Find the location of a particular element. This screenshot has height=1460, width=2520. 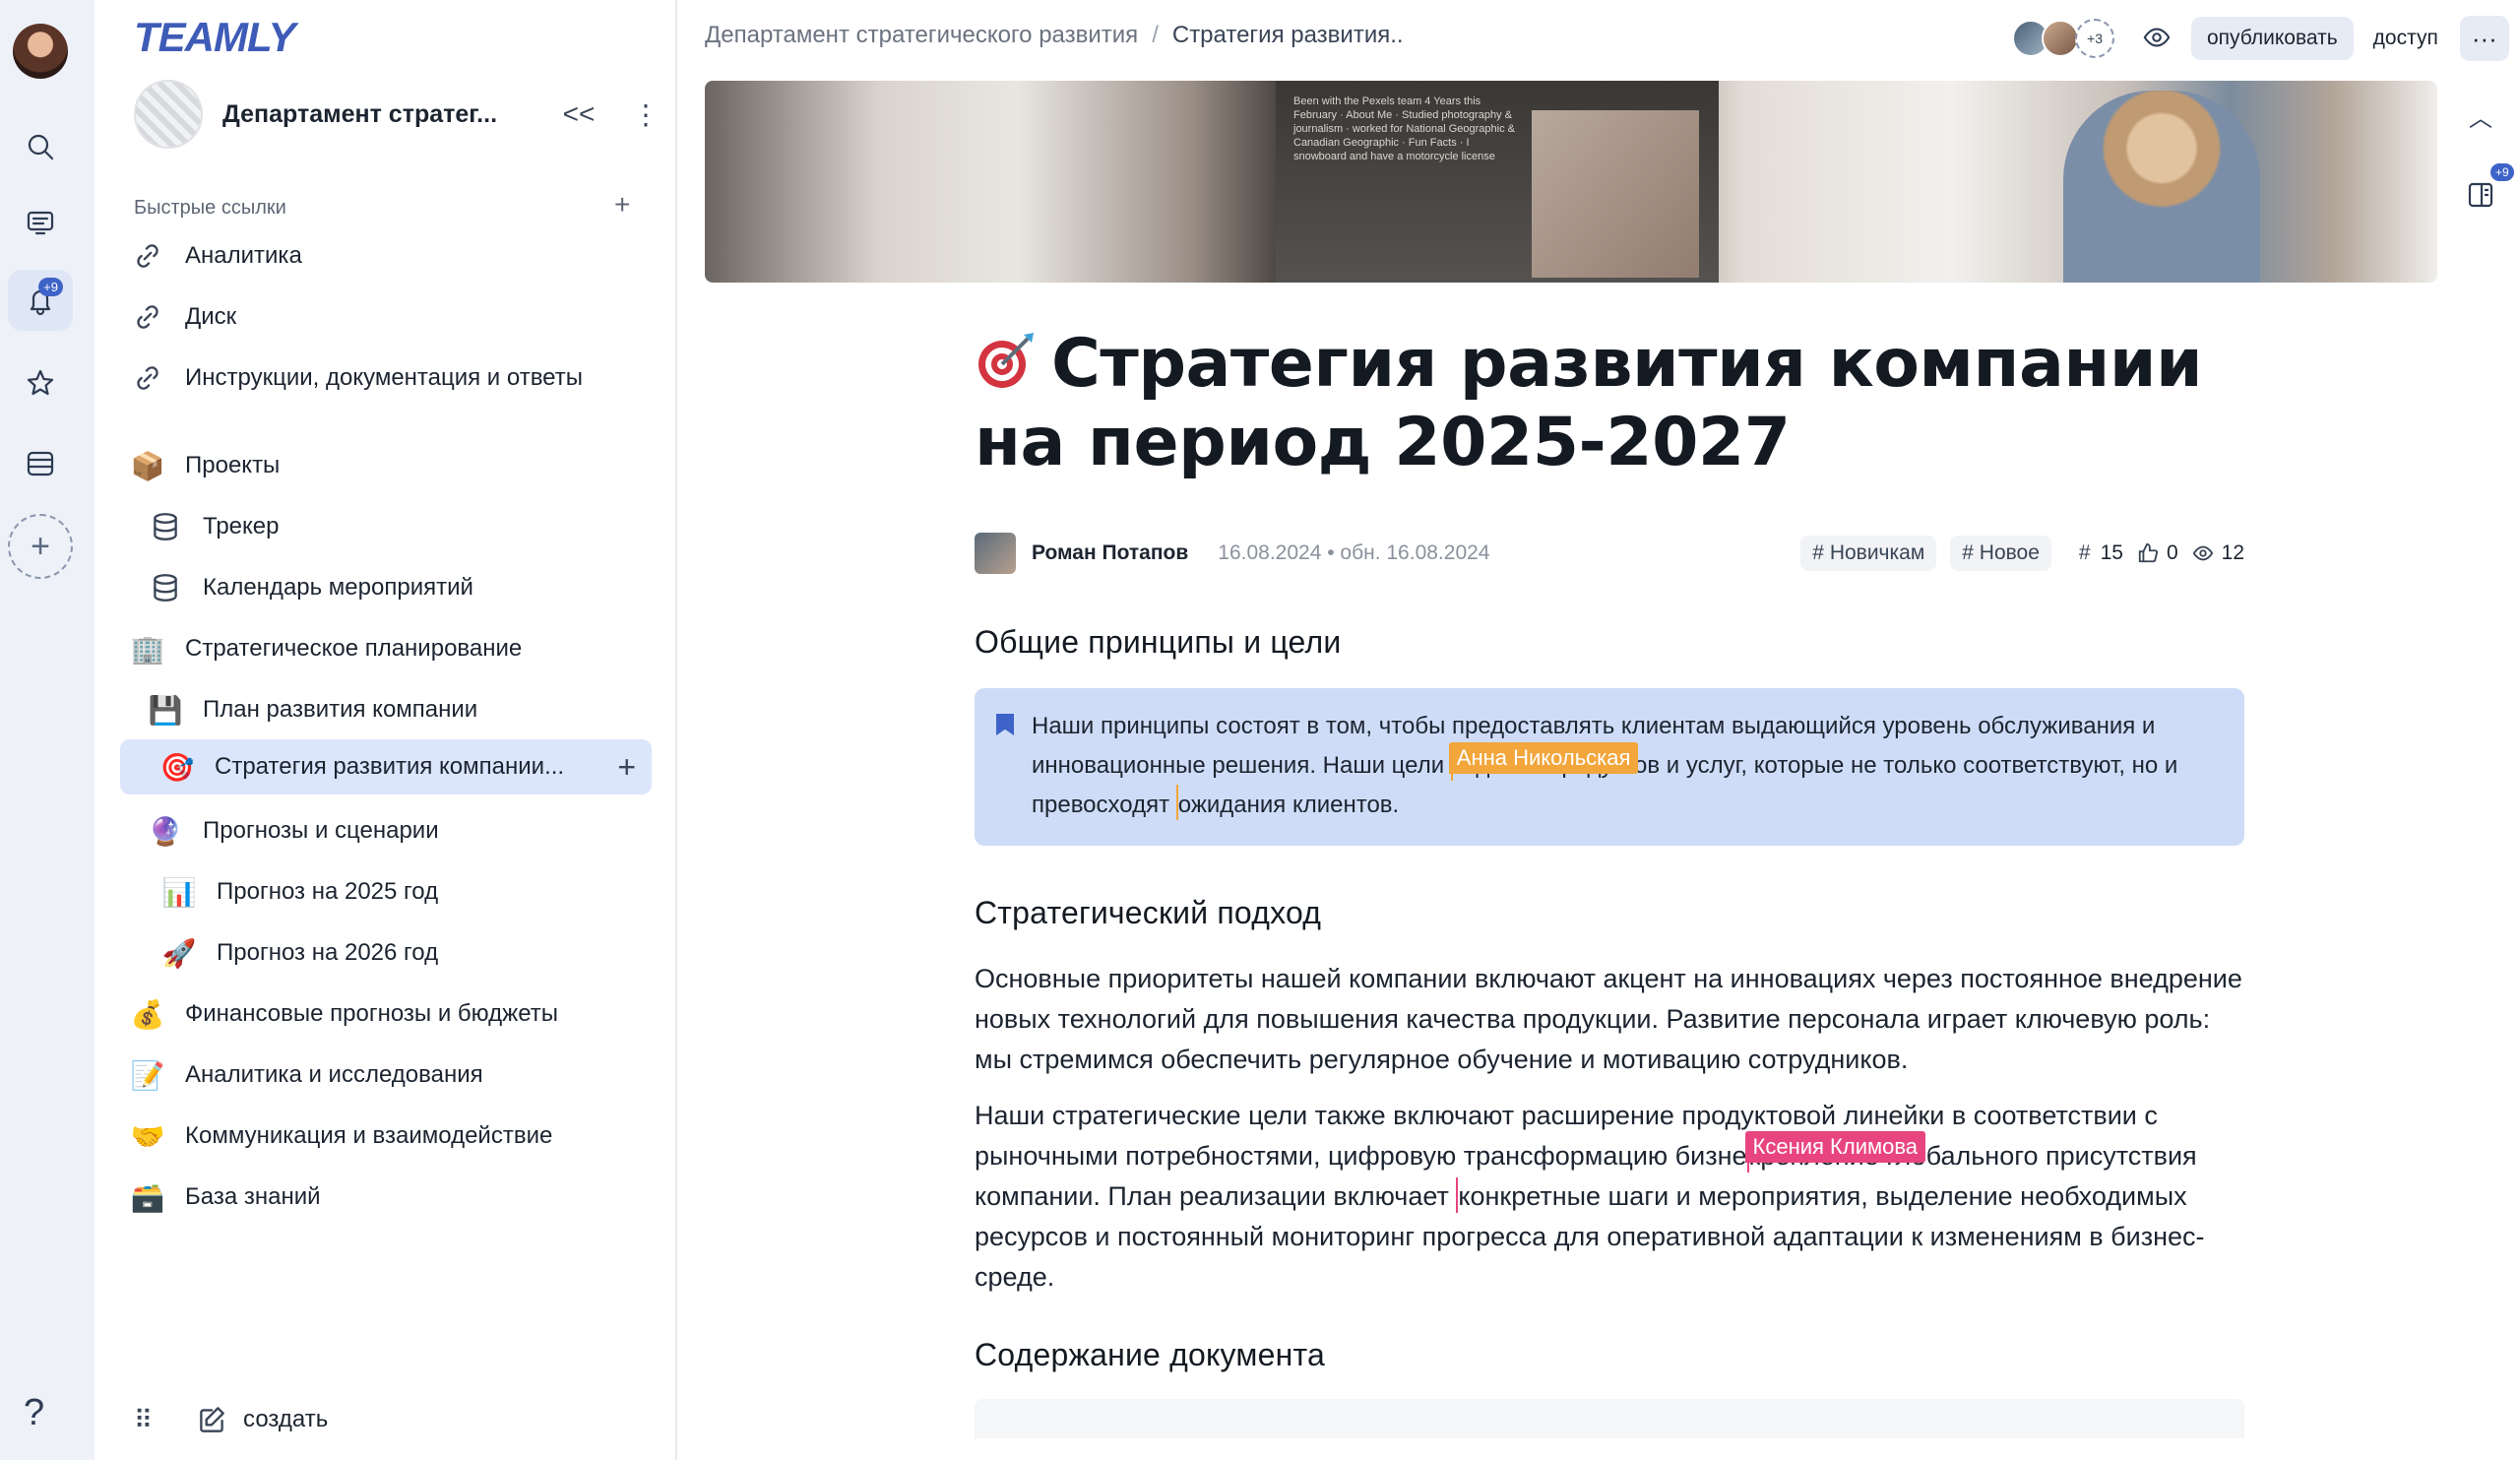

tag-new: # Новое is located at coordinates (2000, 553).